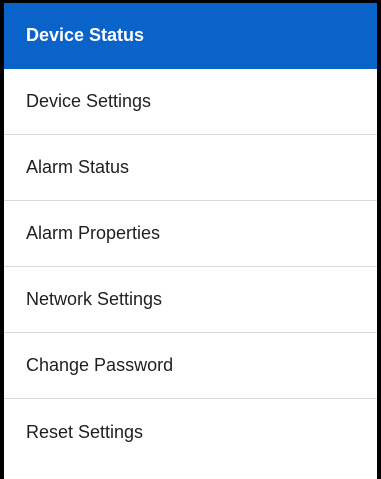 This screenshot has width=381, height=479. Describe the element at coordinates (190, 432) in the screenshot. I see `menu-item-reset-settings: Reset Settings` at that location.